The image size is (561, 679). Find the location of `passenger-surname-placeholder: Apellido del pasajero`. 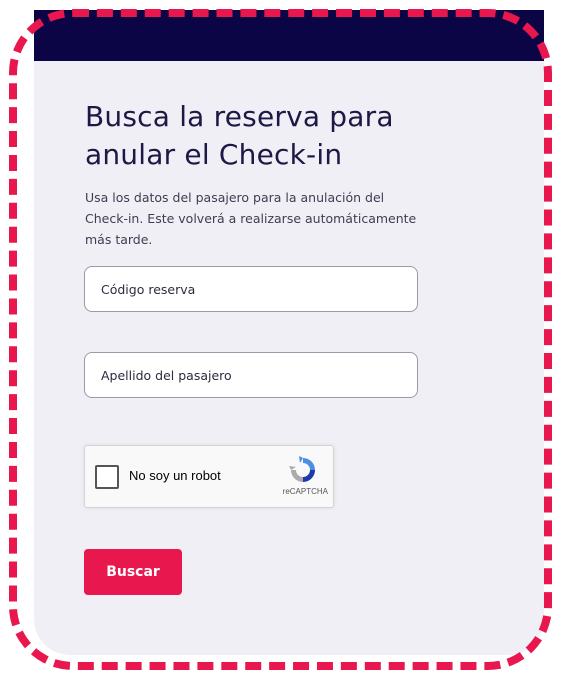

passenger-surname-placeholder: Apellido del pasajero is located at coordinates (166, 375).